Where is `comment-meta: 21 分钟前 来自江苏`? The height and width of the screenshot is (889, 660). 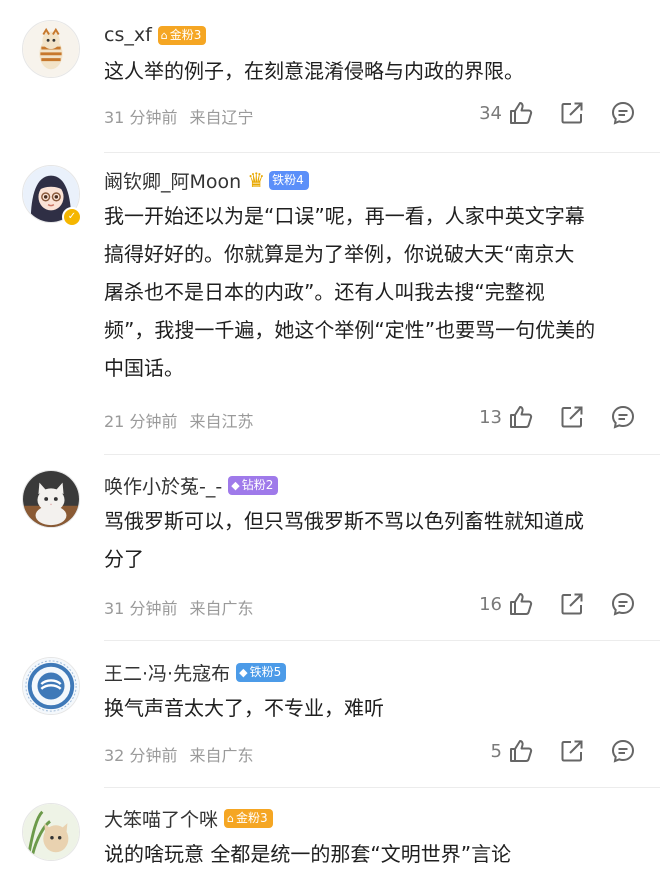
comment-meta: 21 分钟前 来自江苏 is located at coordinates (178, 420).